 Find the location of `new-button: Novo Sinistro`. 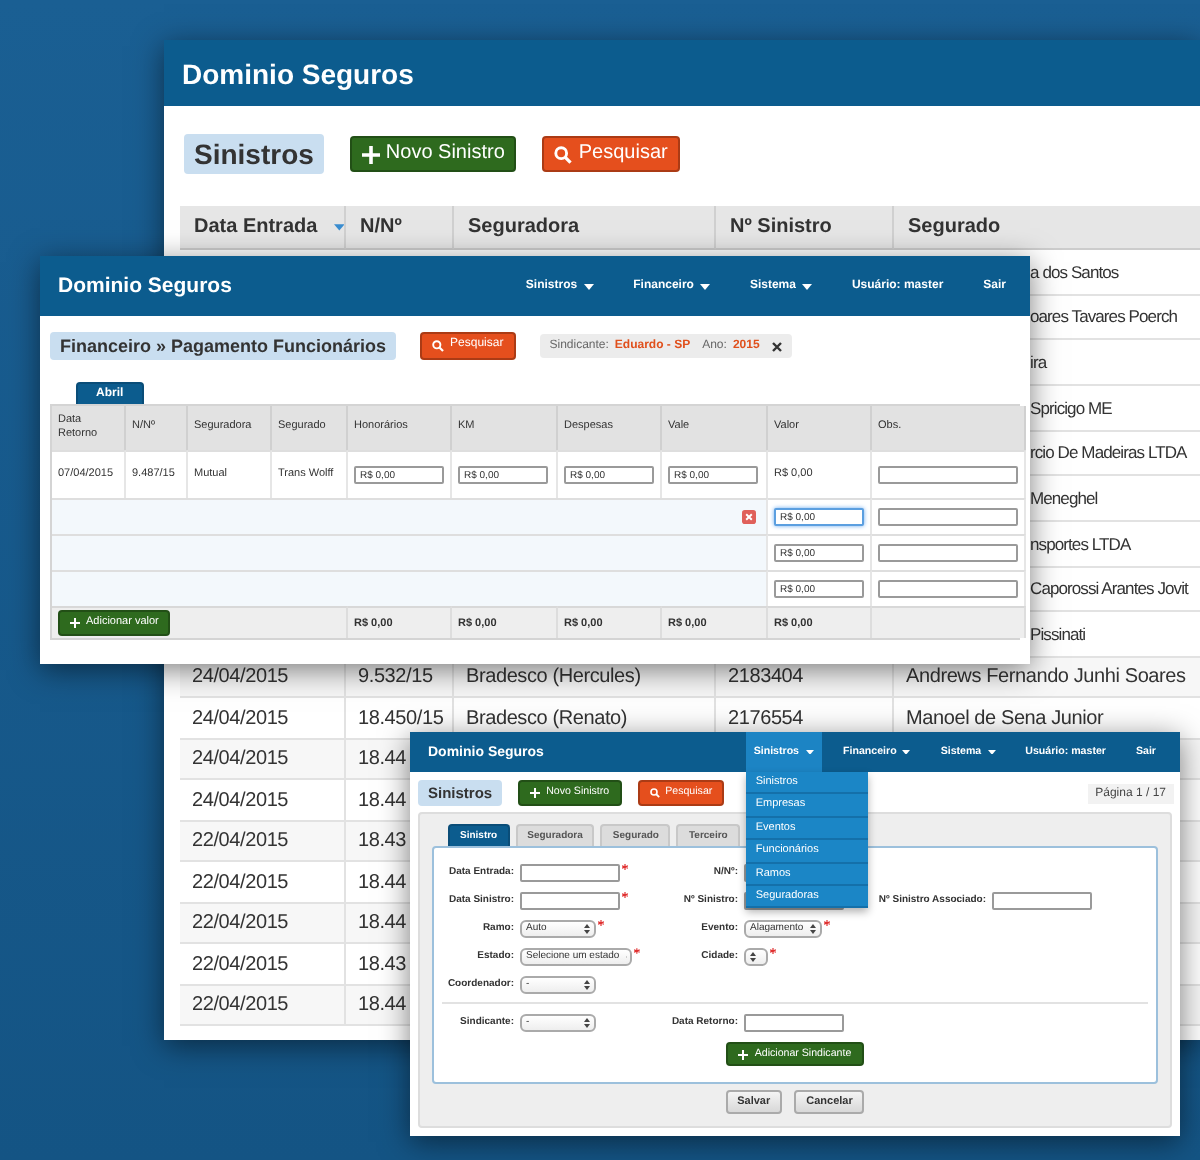

new-button: Novo Sinistro is located at coordinates (433, 154).